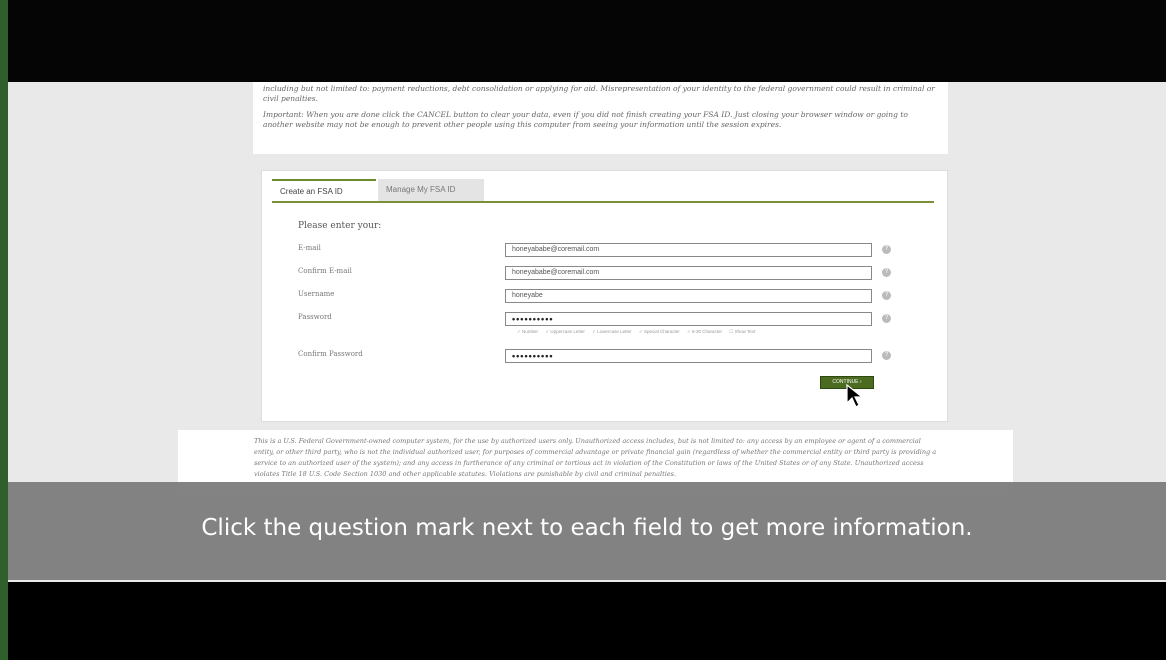 The height and width of the screenshot is (660, 1166). I want to click on req-special: ✓ Special Character, so click(659, 331).